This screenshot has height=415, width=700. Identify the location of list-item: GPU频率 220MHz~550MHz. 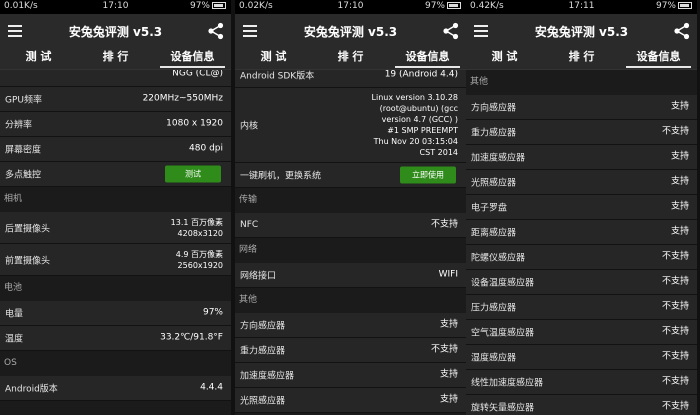
(115, 99).